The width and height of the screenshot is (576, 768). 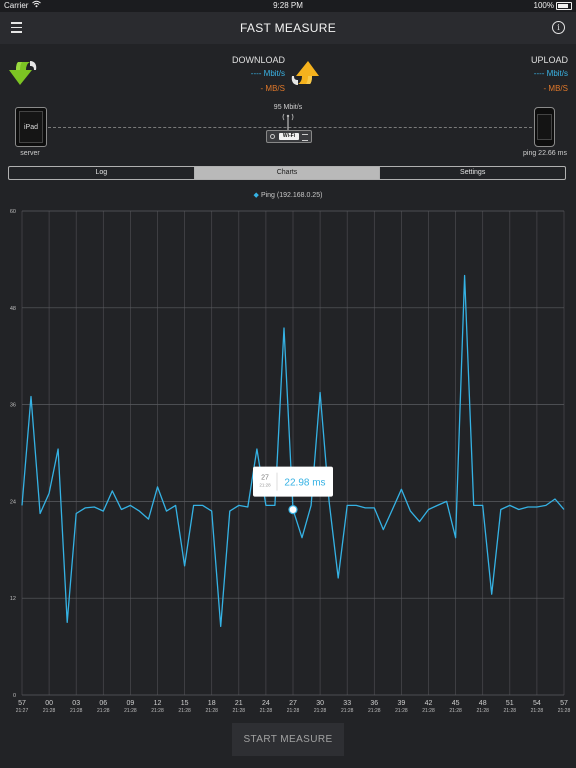 I want to click on x-tick-label: 39, so click(x=402, y=703).